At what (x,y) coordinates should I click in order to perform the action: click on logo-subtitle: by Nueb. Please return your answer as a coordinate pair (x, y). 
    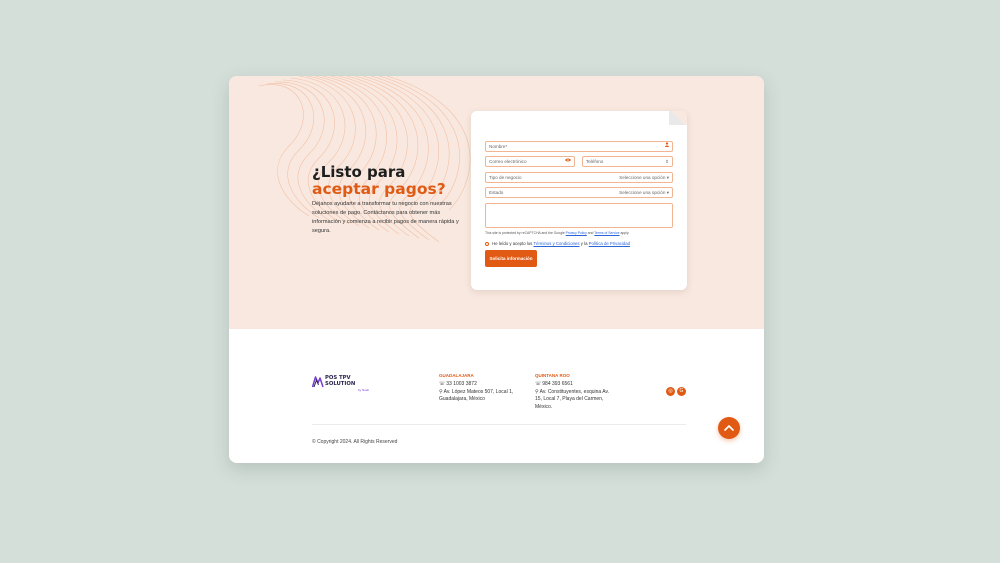
    Looking at the image, I should click on (364, 390).